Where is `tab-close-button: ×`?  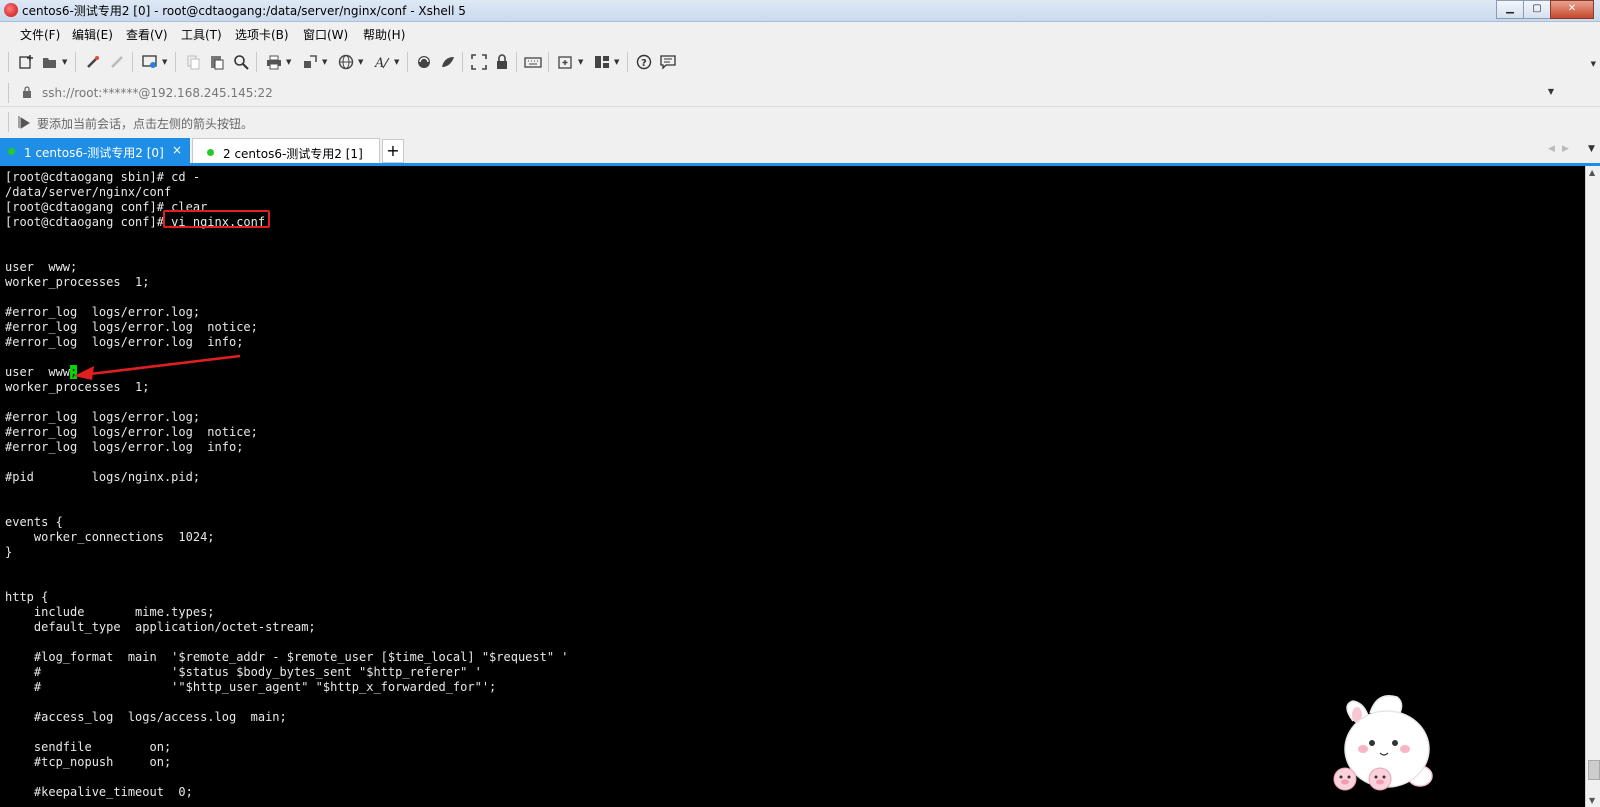 tab-close-button: × is located at coordinates (177, 150).